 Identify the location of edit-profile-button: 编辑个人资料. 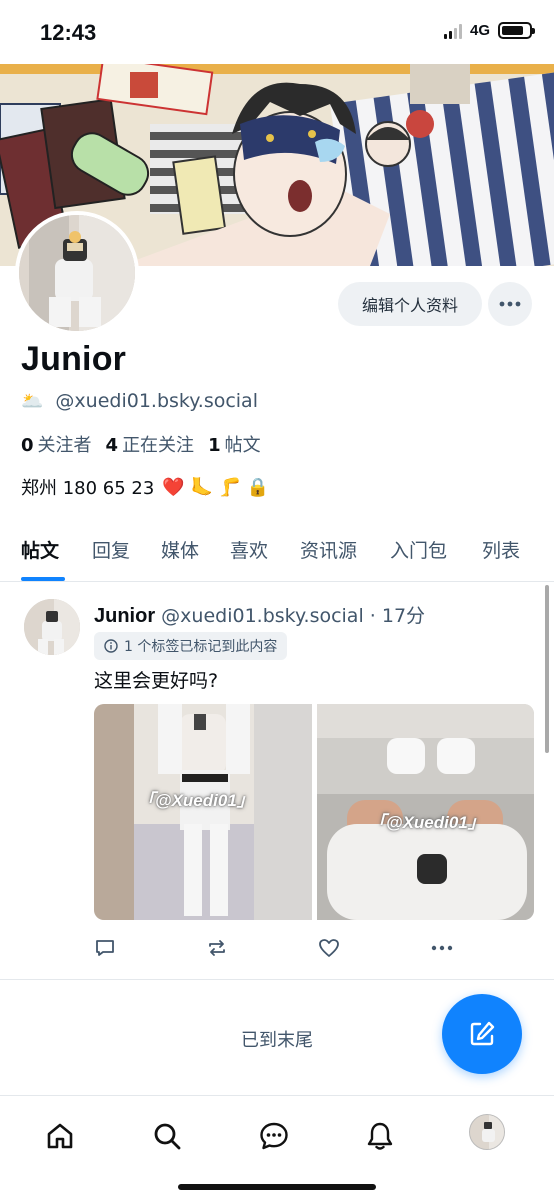
(410, 304).